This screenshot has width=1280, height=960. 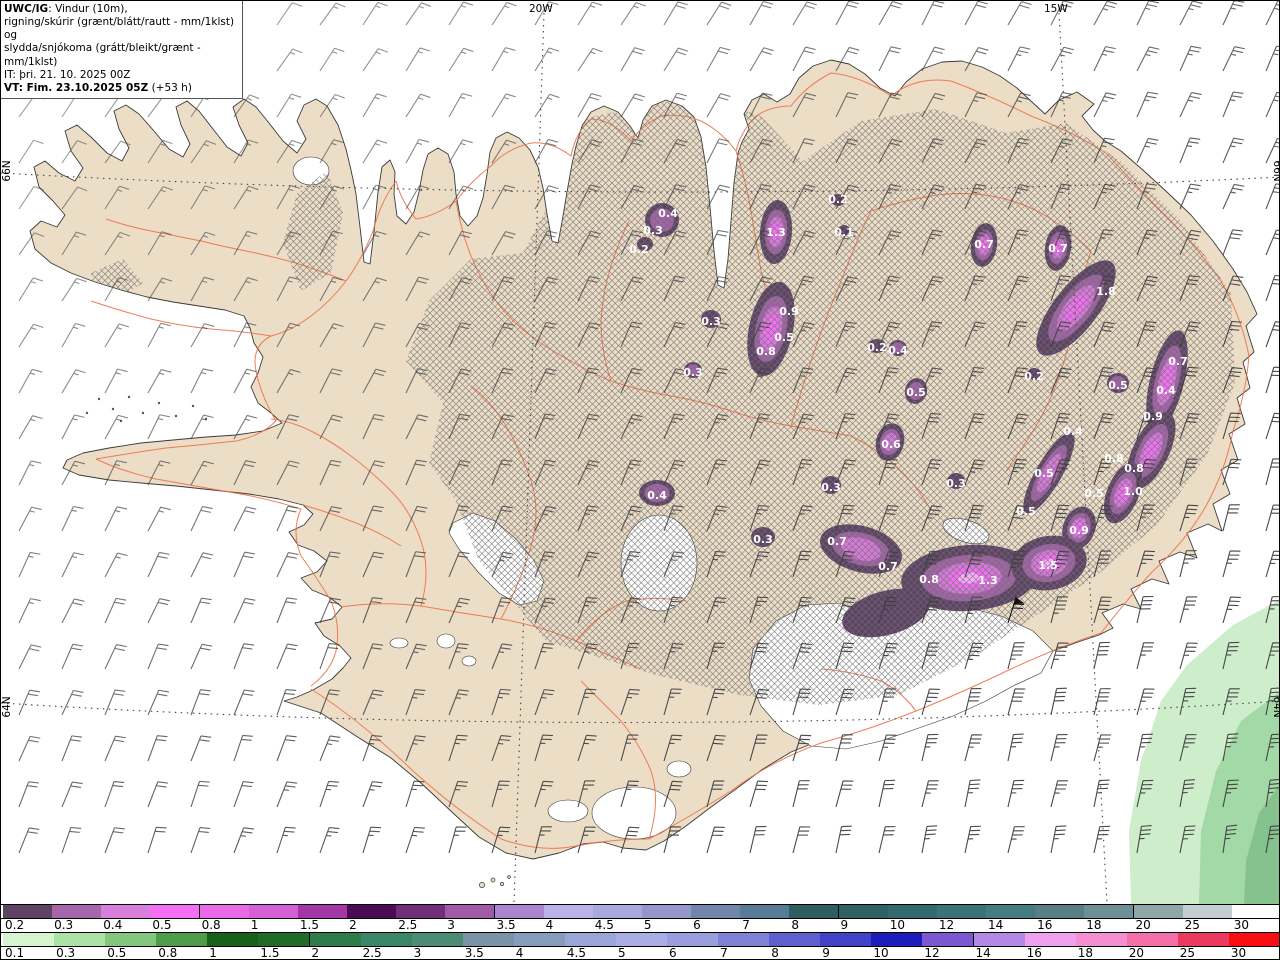 What do you see at coordinates (1106, 291) in the screenshot?
I see `precip-value-label: 1.8` at bounding box center [1106, 291].